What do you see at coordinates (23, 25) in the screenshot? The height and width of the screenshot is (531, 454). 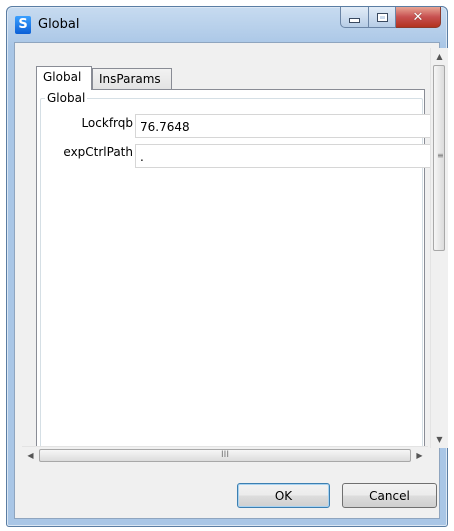 I see `s-app-icon: S` at bounding box center [23, 25].